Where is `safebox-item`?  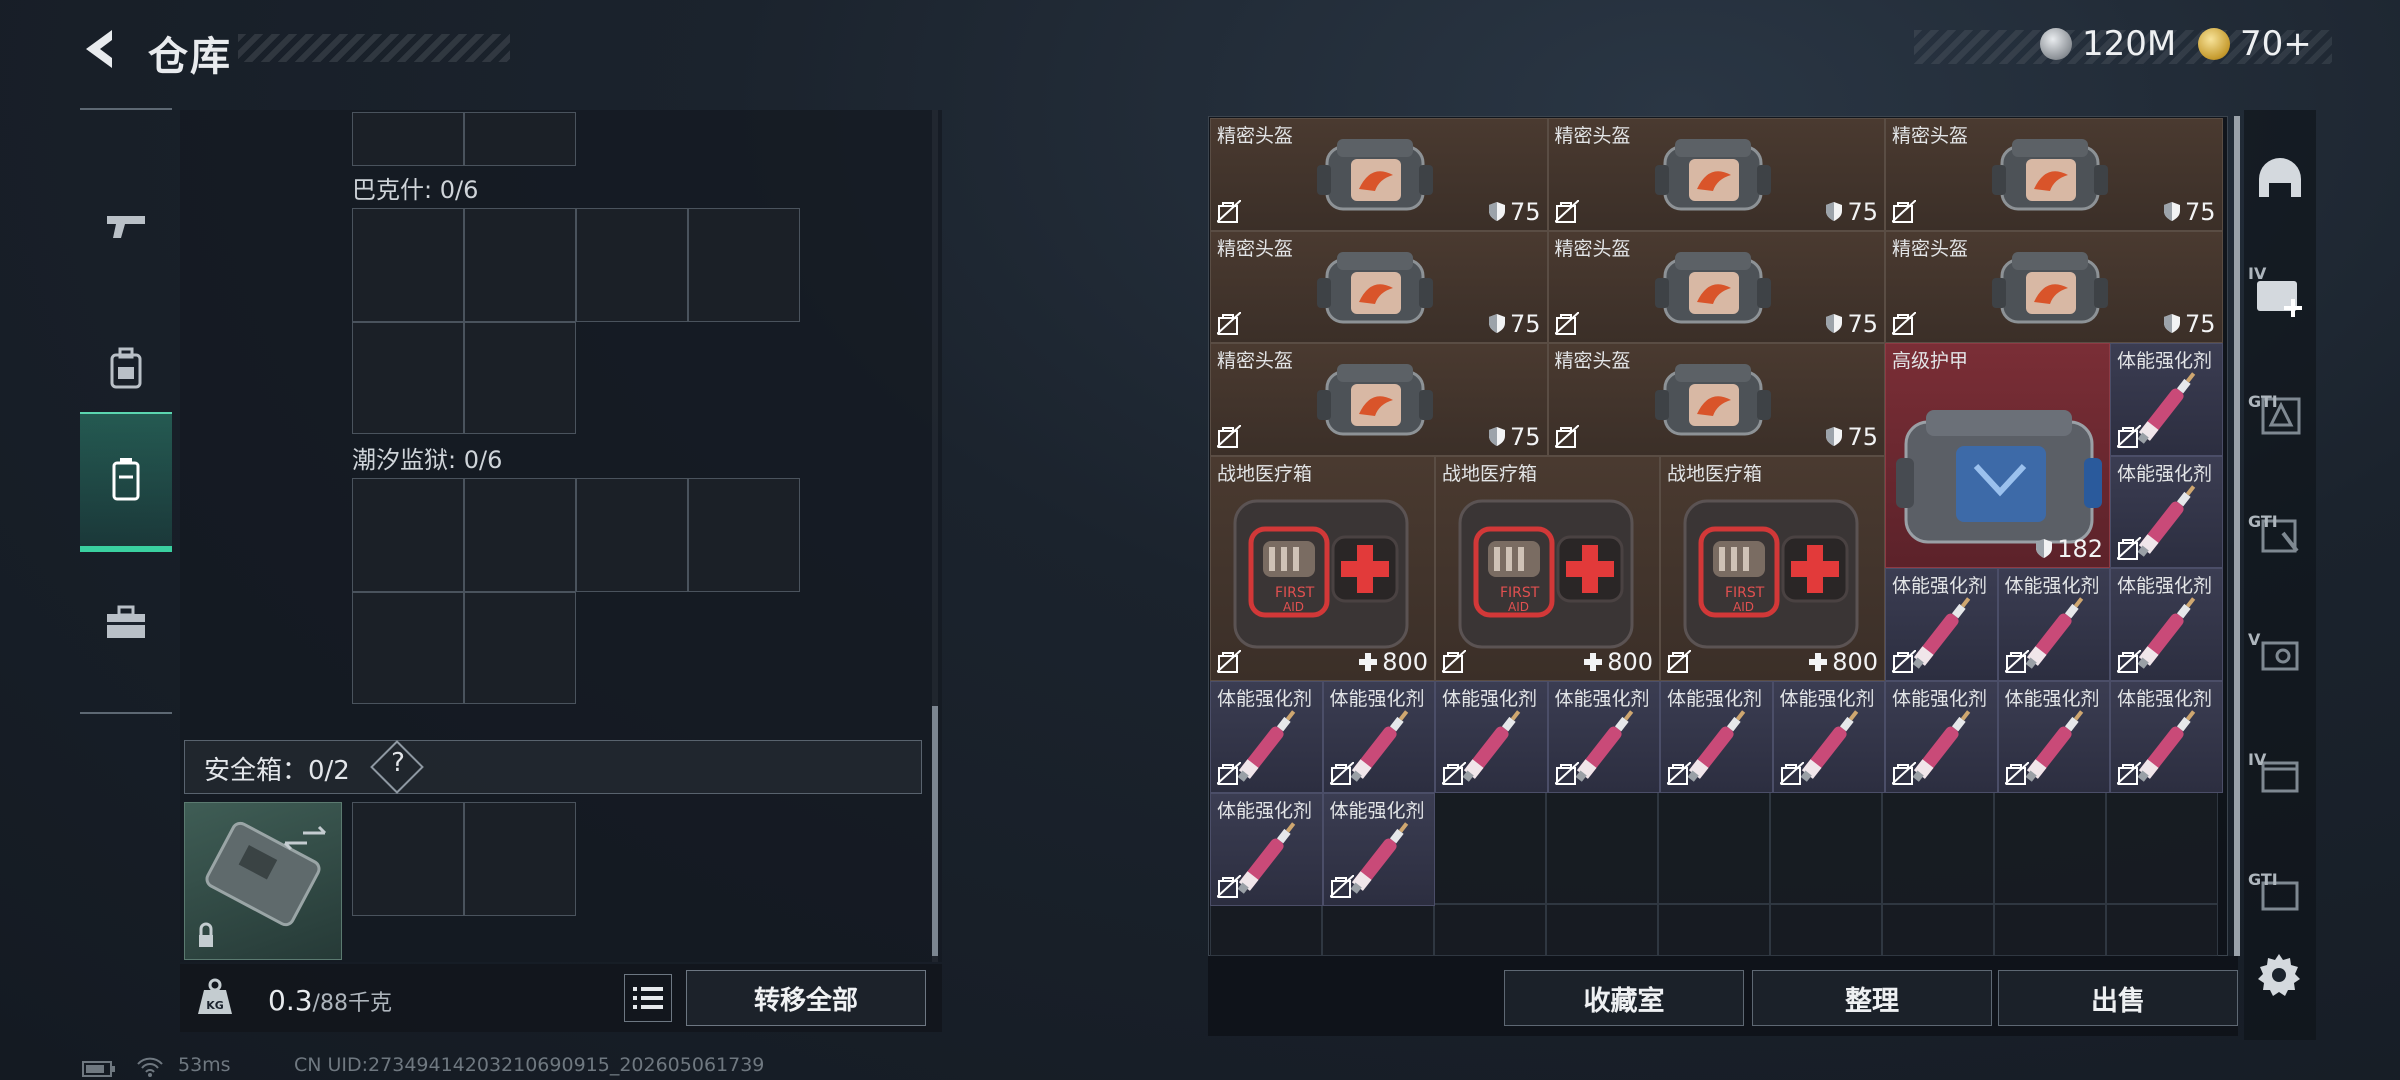
safebox-item is located at coordinates (263, 881).